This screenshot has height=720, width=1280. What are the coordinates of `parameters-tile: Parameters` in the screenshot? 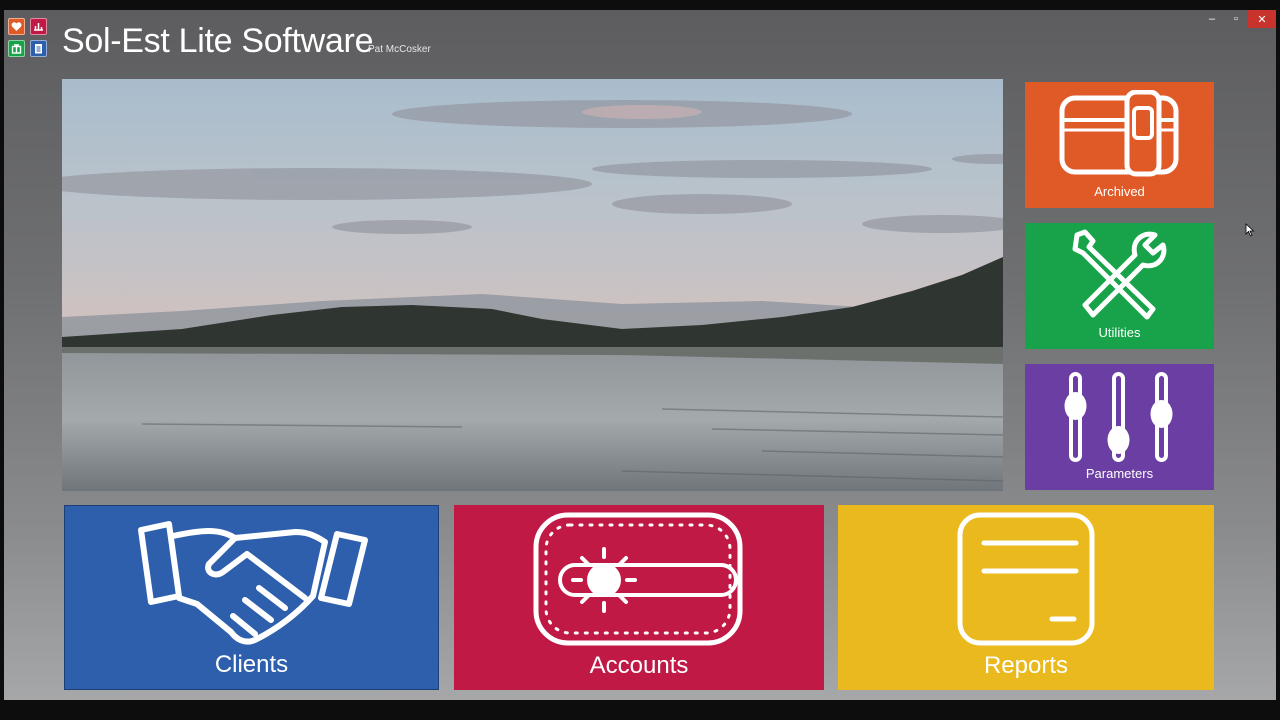 It's located at (1119, 427).